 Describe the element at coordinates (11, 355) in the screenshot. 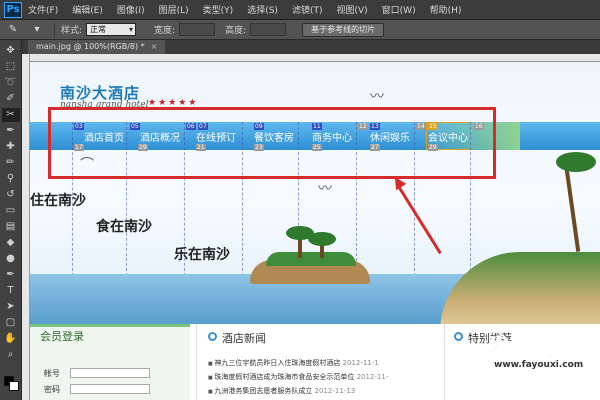

I see `zoom-tool-icon: ⌕` at that location.